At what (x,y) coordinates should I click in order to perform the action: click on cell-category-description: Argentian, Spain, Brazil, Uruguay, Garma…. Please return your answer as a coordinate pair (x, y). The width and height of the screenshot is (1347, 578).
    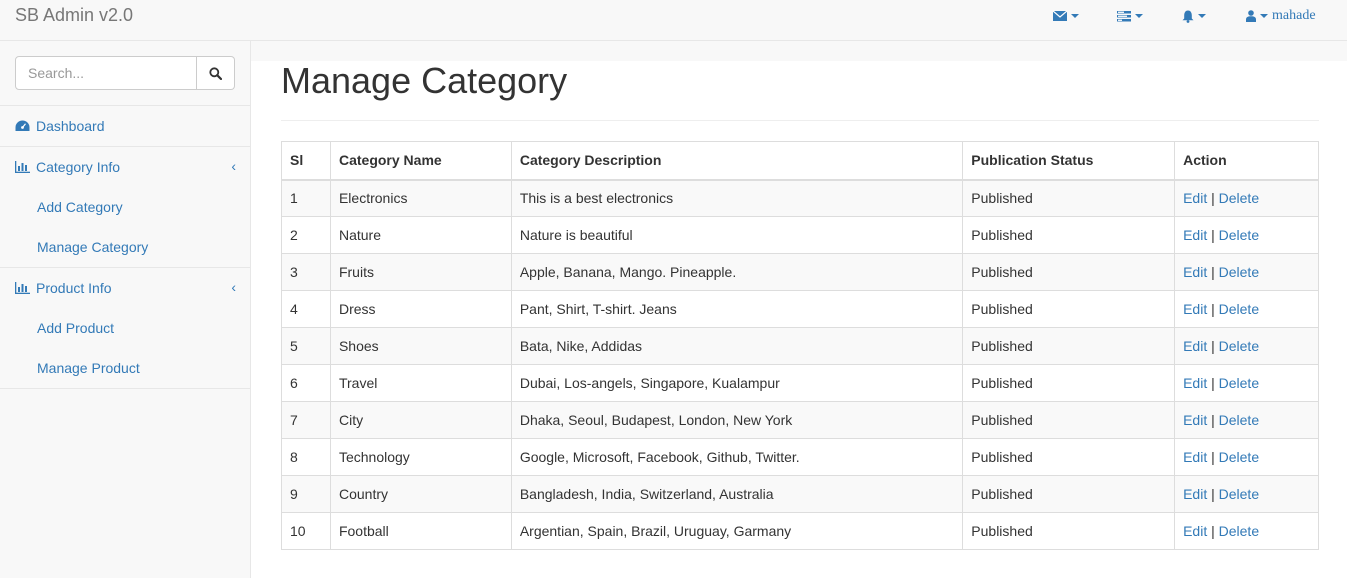
    Looking at the image, I should click on (737, 531).